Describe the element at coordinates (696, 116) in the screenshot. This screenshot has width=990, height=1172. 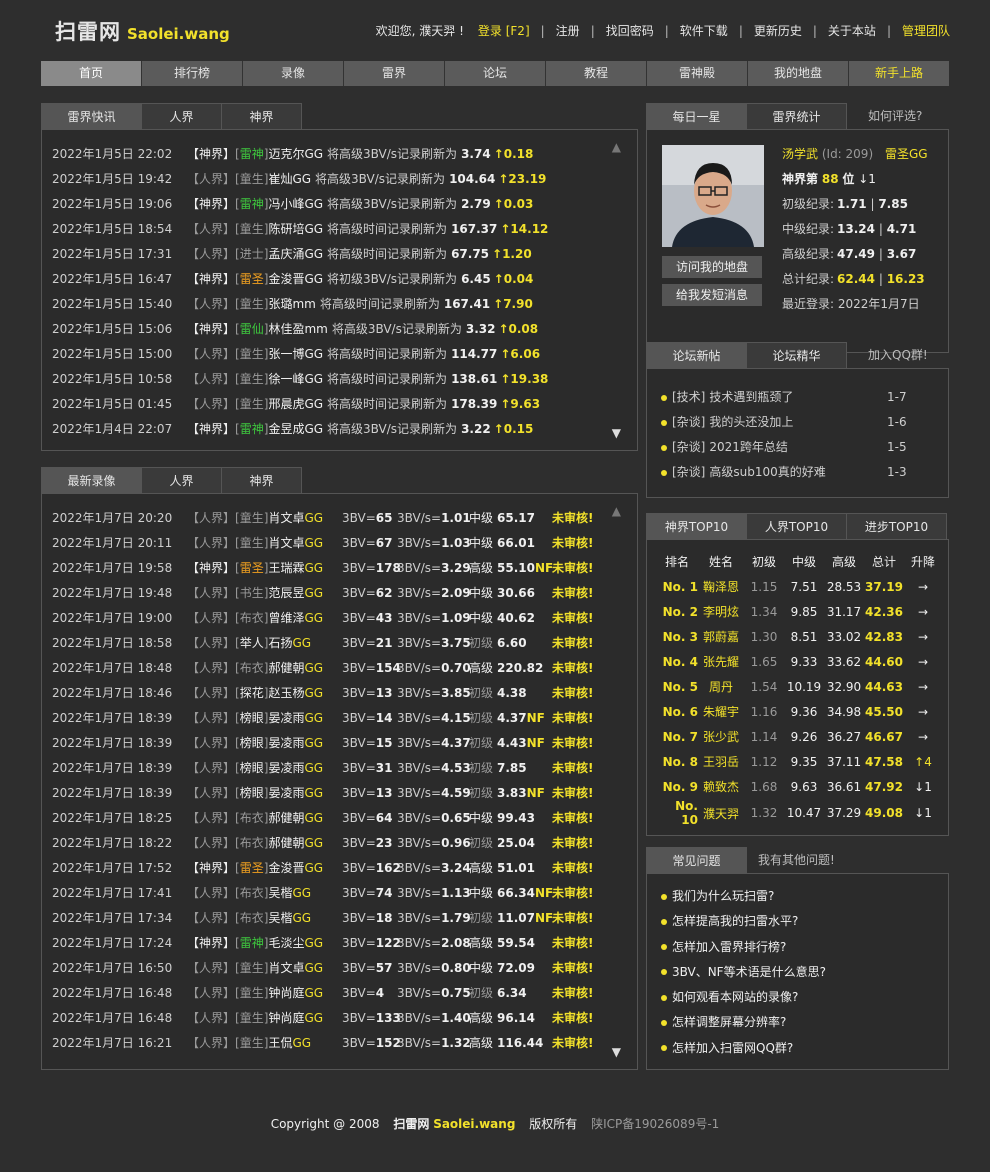
I see `tab-daily-star: 每日一星` at that location.